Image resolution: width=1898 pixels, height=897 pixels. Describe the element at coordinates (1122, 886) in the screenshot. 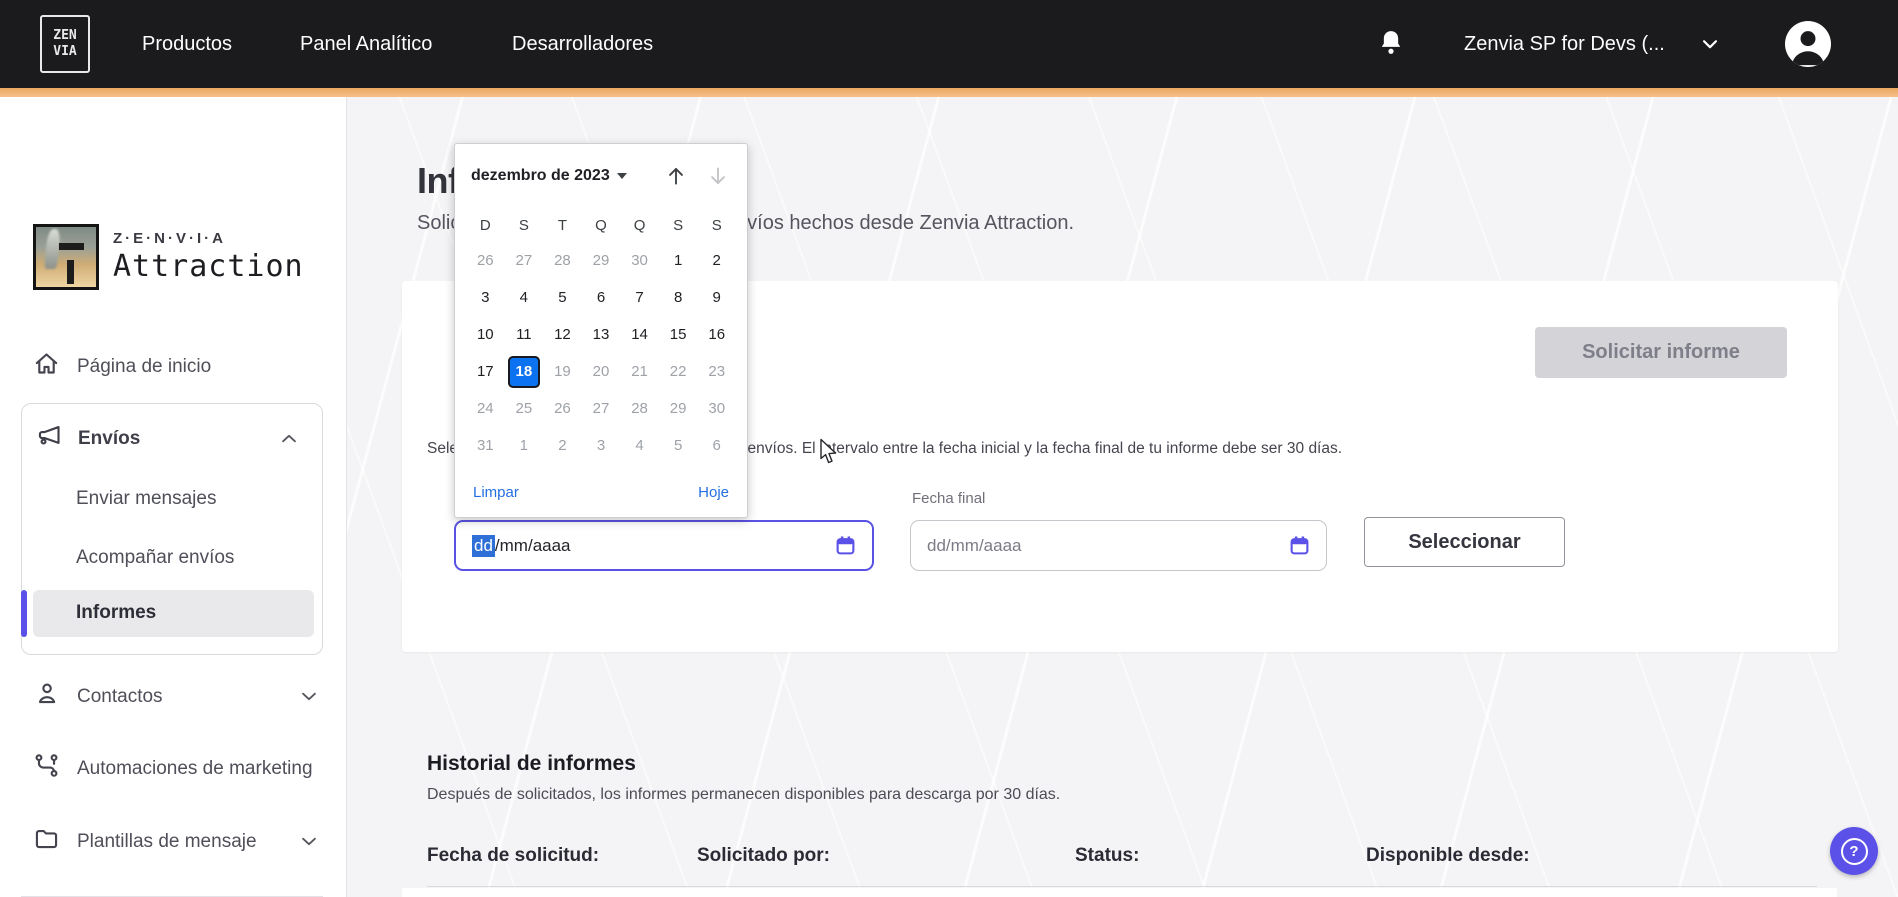

I see `history-header-divider` at that location.